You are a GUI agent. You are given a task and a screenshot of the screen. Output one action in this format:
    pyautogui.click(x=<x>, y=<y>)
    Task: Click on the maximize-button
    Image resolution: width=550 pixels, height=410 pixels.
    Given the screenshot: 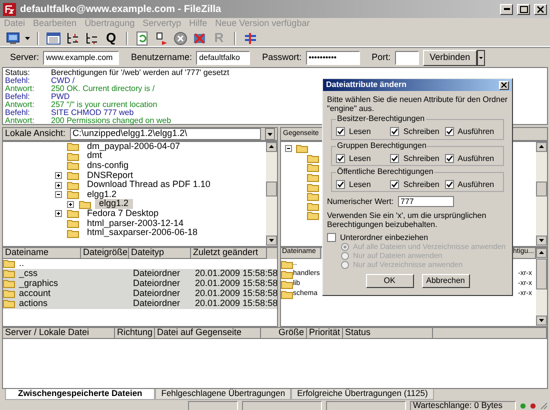 What is the action you would take?
    pyautogui.click(x=523, y=9)
    